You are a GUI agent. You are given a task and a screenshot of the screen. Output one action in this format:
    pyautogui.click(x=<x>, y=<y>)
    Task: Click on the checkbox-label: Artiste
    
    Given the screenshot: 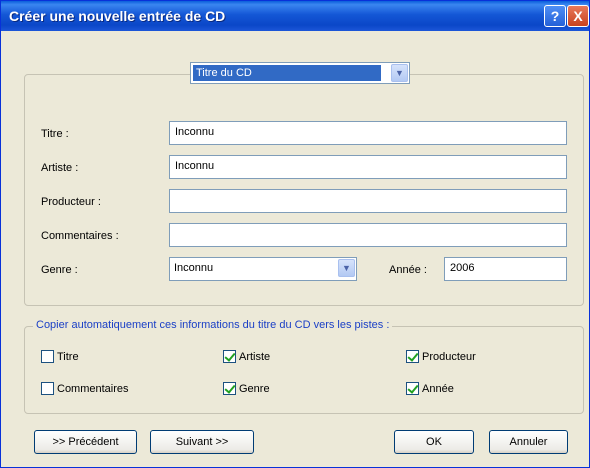 What is the action you would take?
    pyautogui.click(x=255, y=357)
    